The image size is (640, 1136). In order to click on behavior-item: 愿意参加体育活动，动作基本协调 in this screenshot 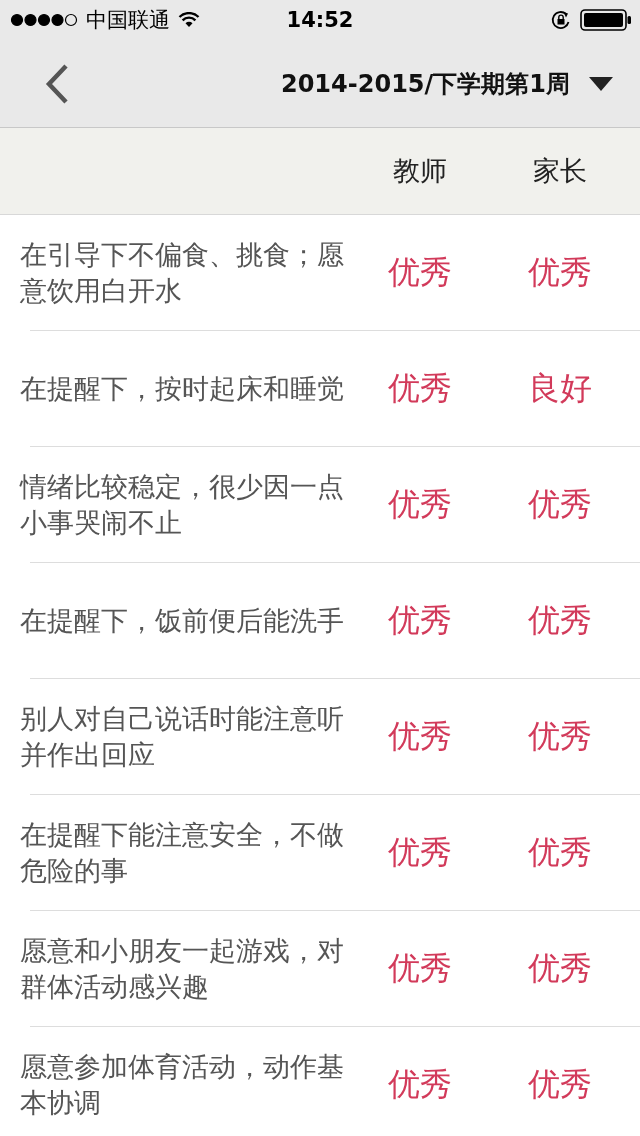, I will do `click(182, 1084)`.